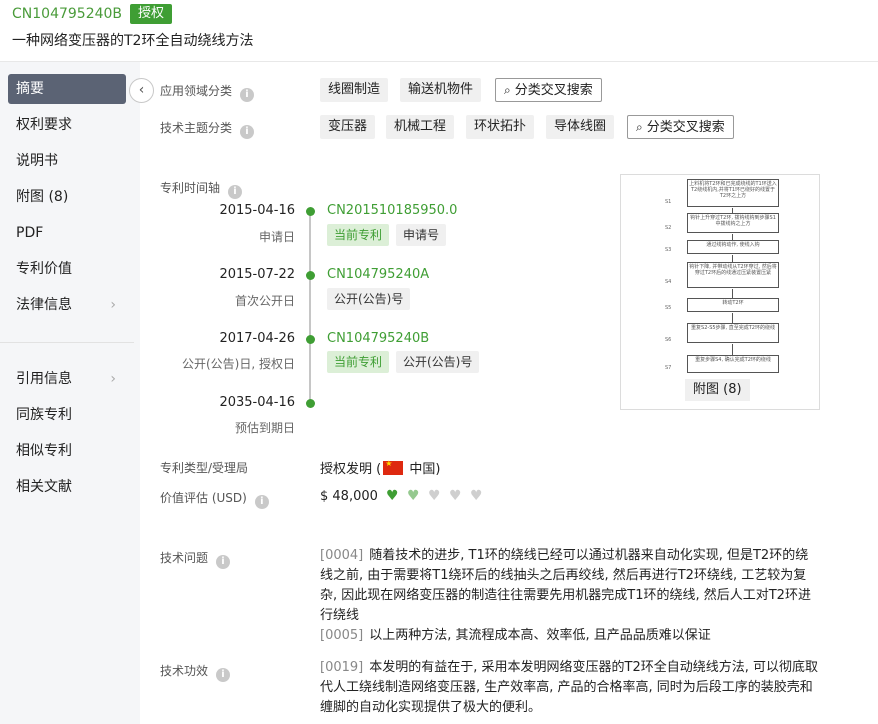 The height and width of the screenshot is (724, 878). Describe the element at coordinates (42, 197) in the screenshot. I see `sidebar-item-label: 附图 (8)` at that location.